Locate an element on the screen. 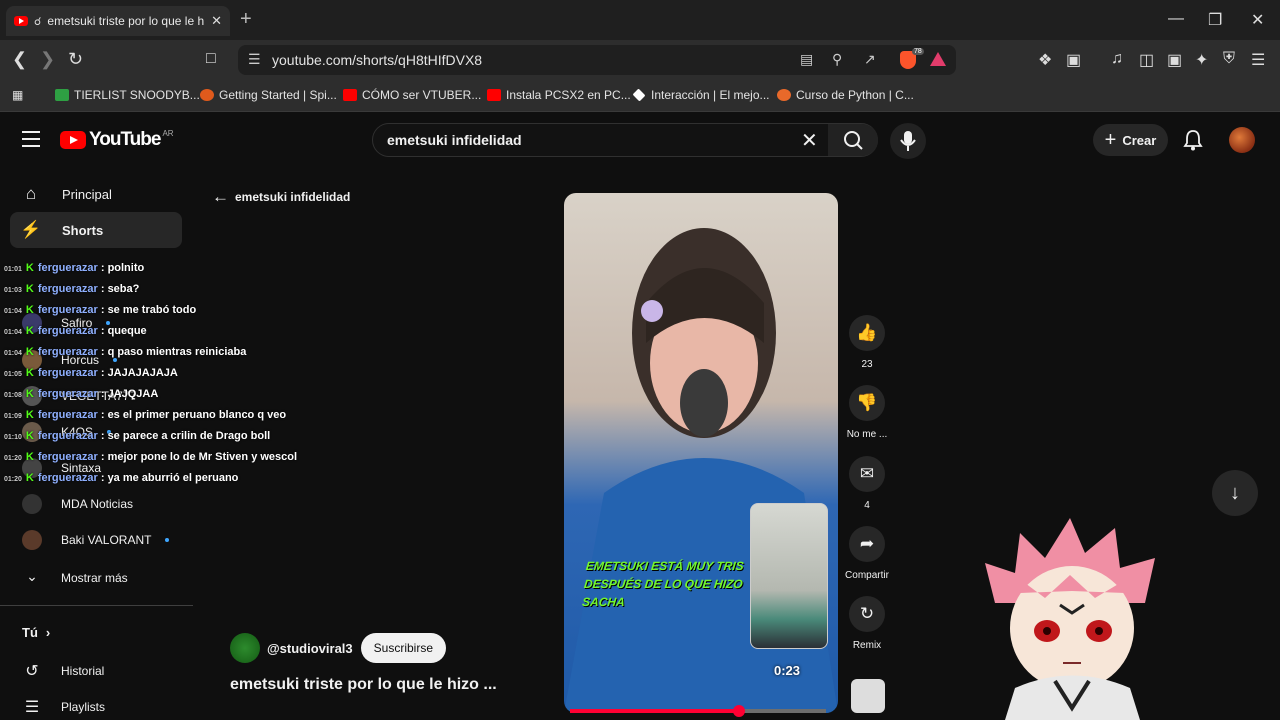 This screenshot has width=1280, height=720. subscribe-button: Suscribirse is located at coordinates (403, 648).